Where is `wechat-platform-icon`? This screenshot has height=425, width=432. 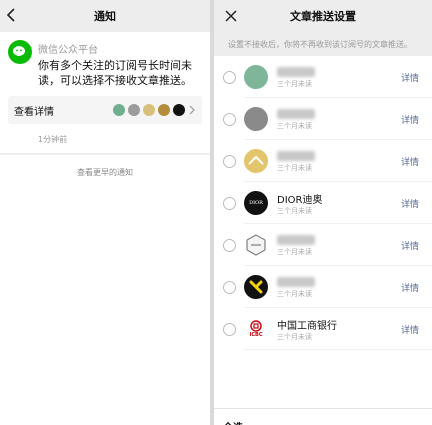 wechat-platform-icon is located at coordinates (20, 52).